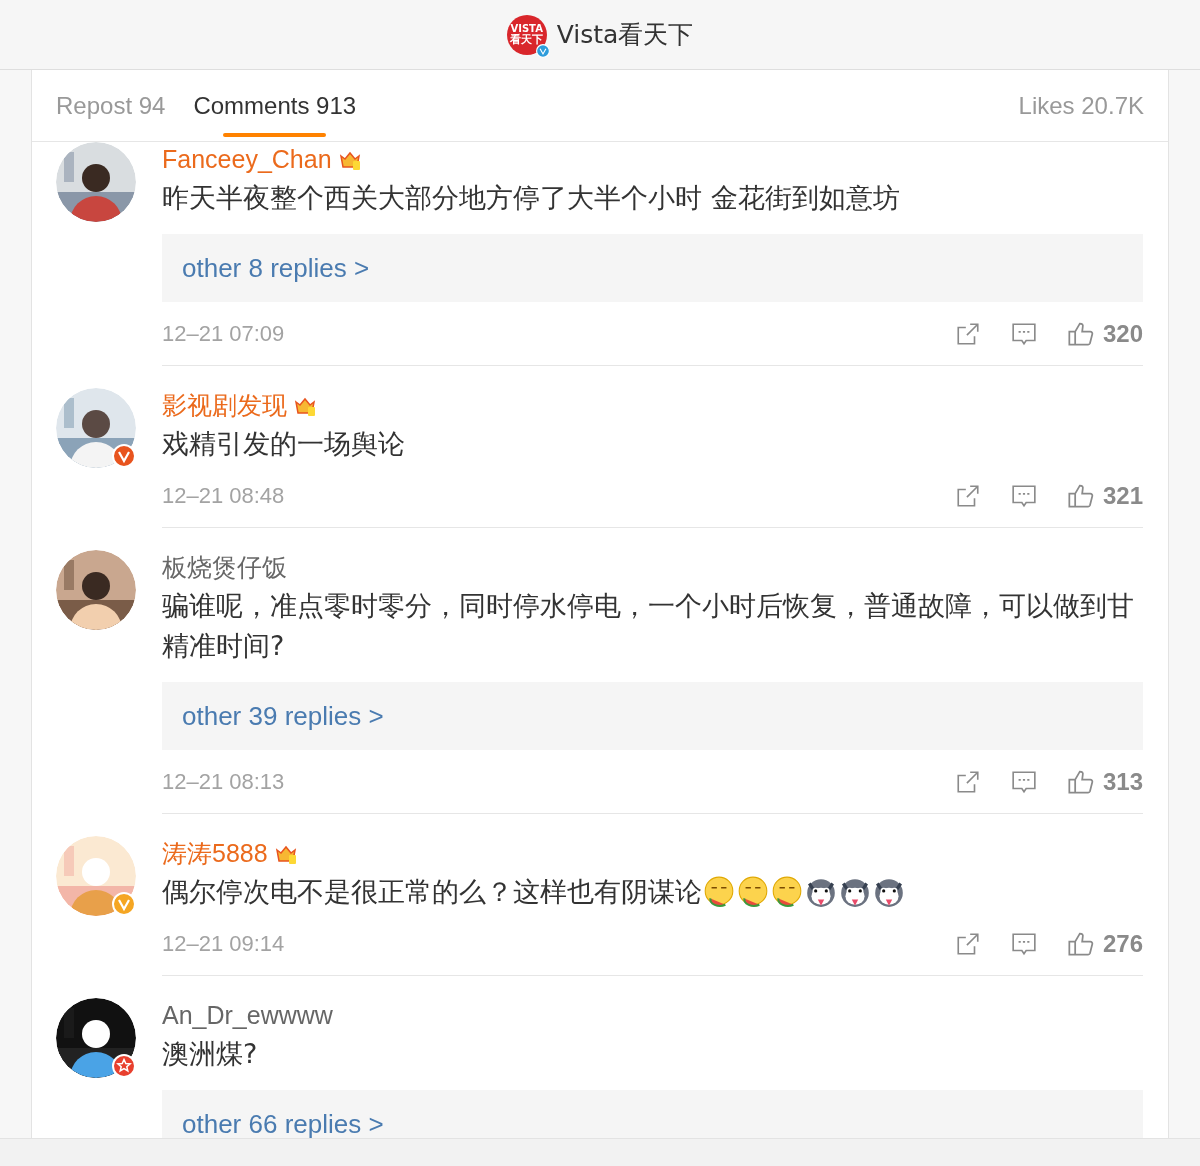 The image size is (1200, 1166). I want to click on user-name: 涛涛5888, so click(215, 854).